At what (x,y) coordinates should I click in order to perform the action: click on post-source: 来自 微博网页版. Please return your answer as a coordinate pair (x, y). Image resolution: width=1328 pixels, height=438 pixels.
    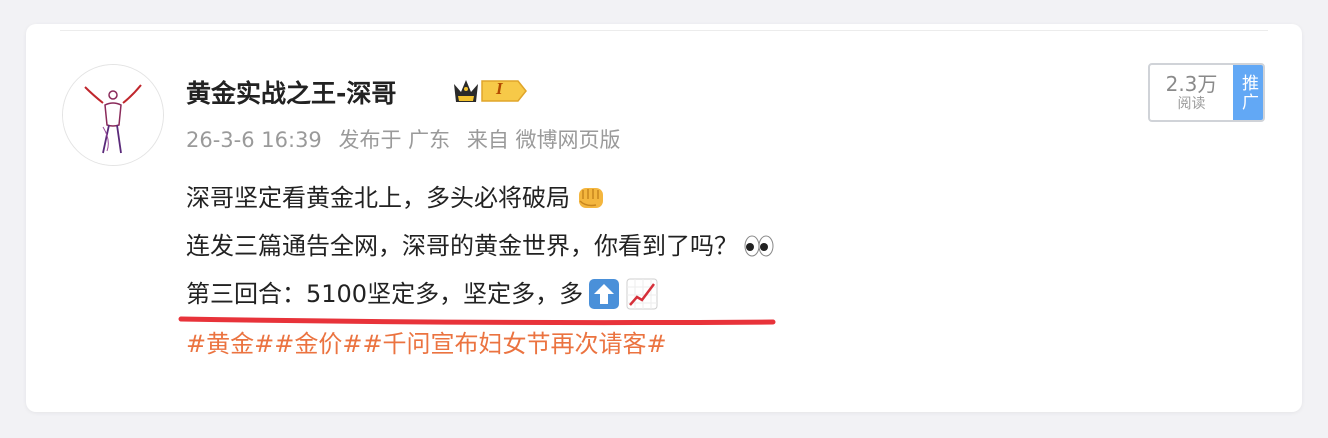
    Looking at the image, I should click on (543, 140).